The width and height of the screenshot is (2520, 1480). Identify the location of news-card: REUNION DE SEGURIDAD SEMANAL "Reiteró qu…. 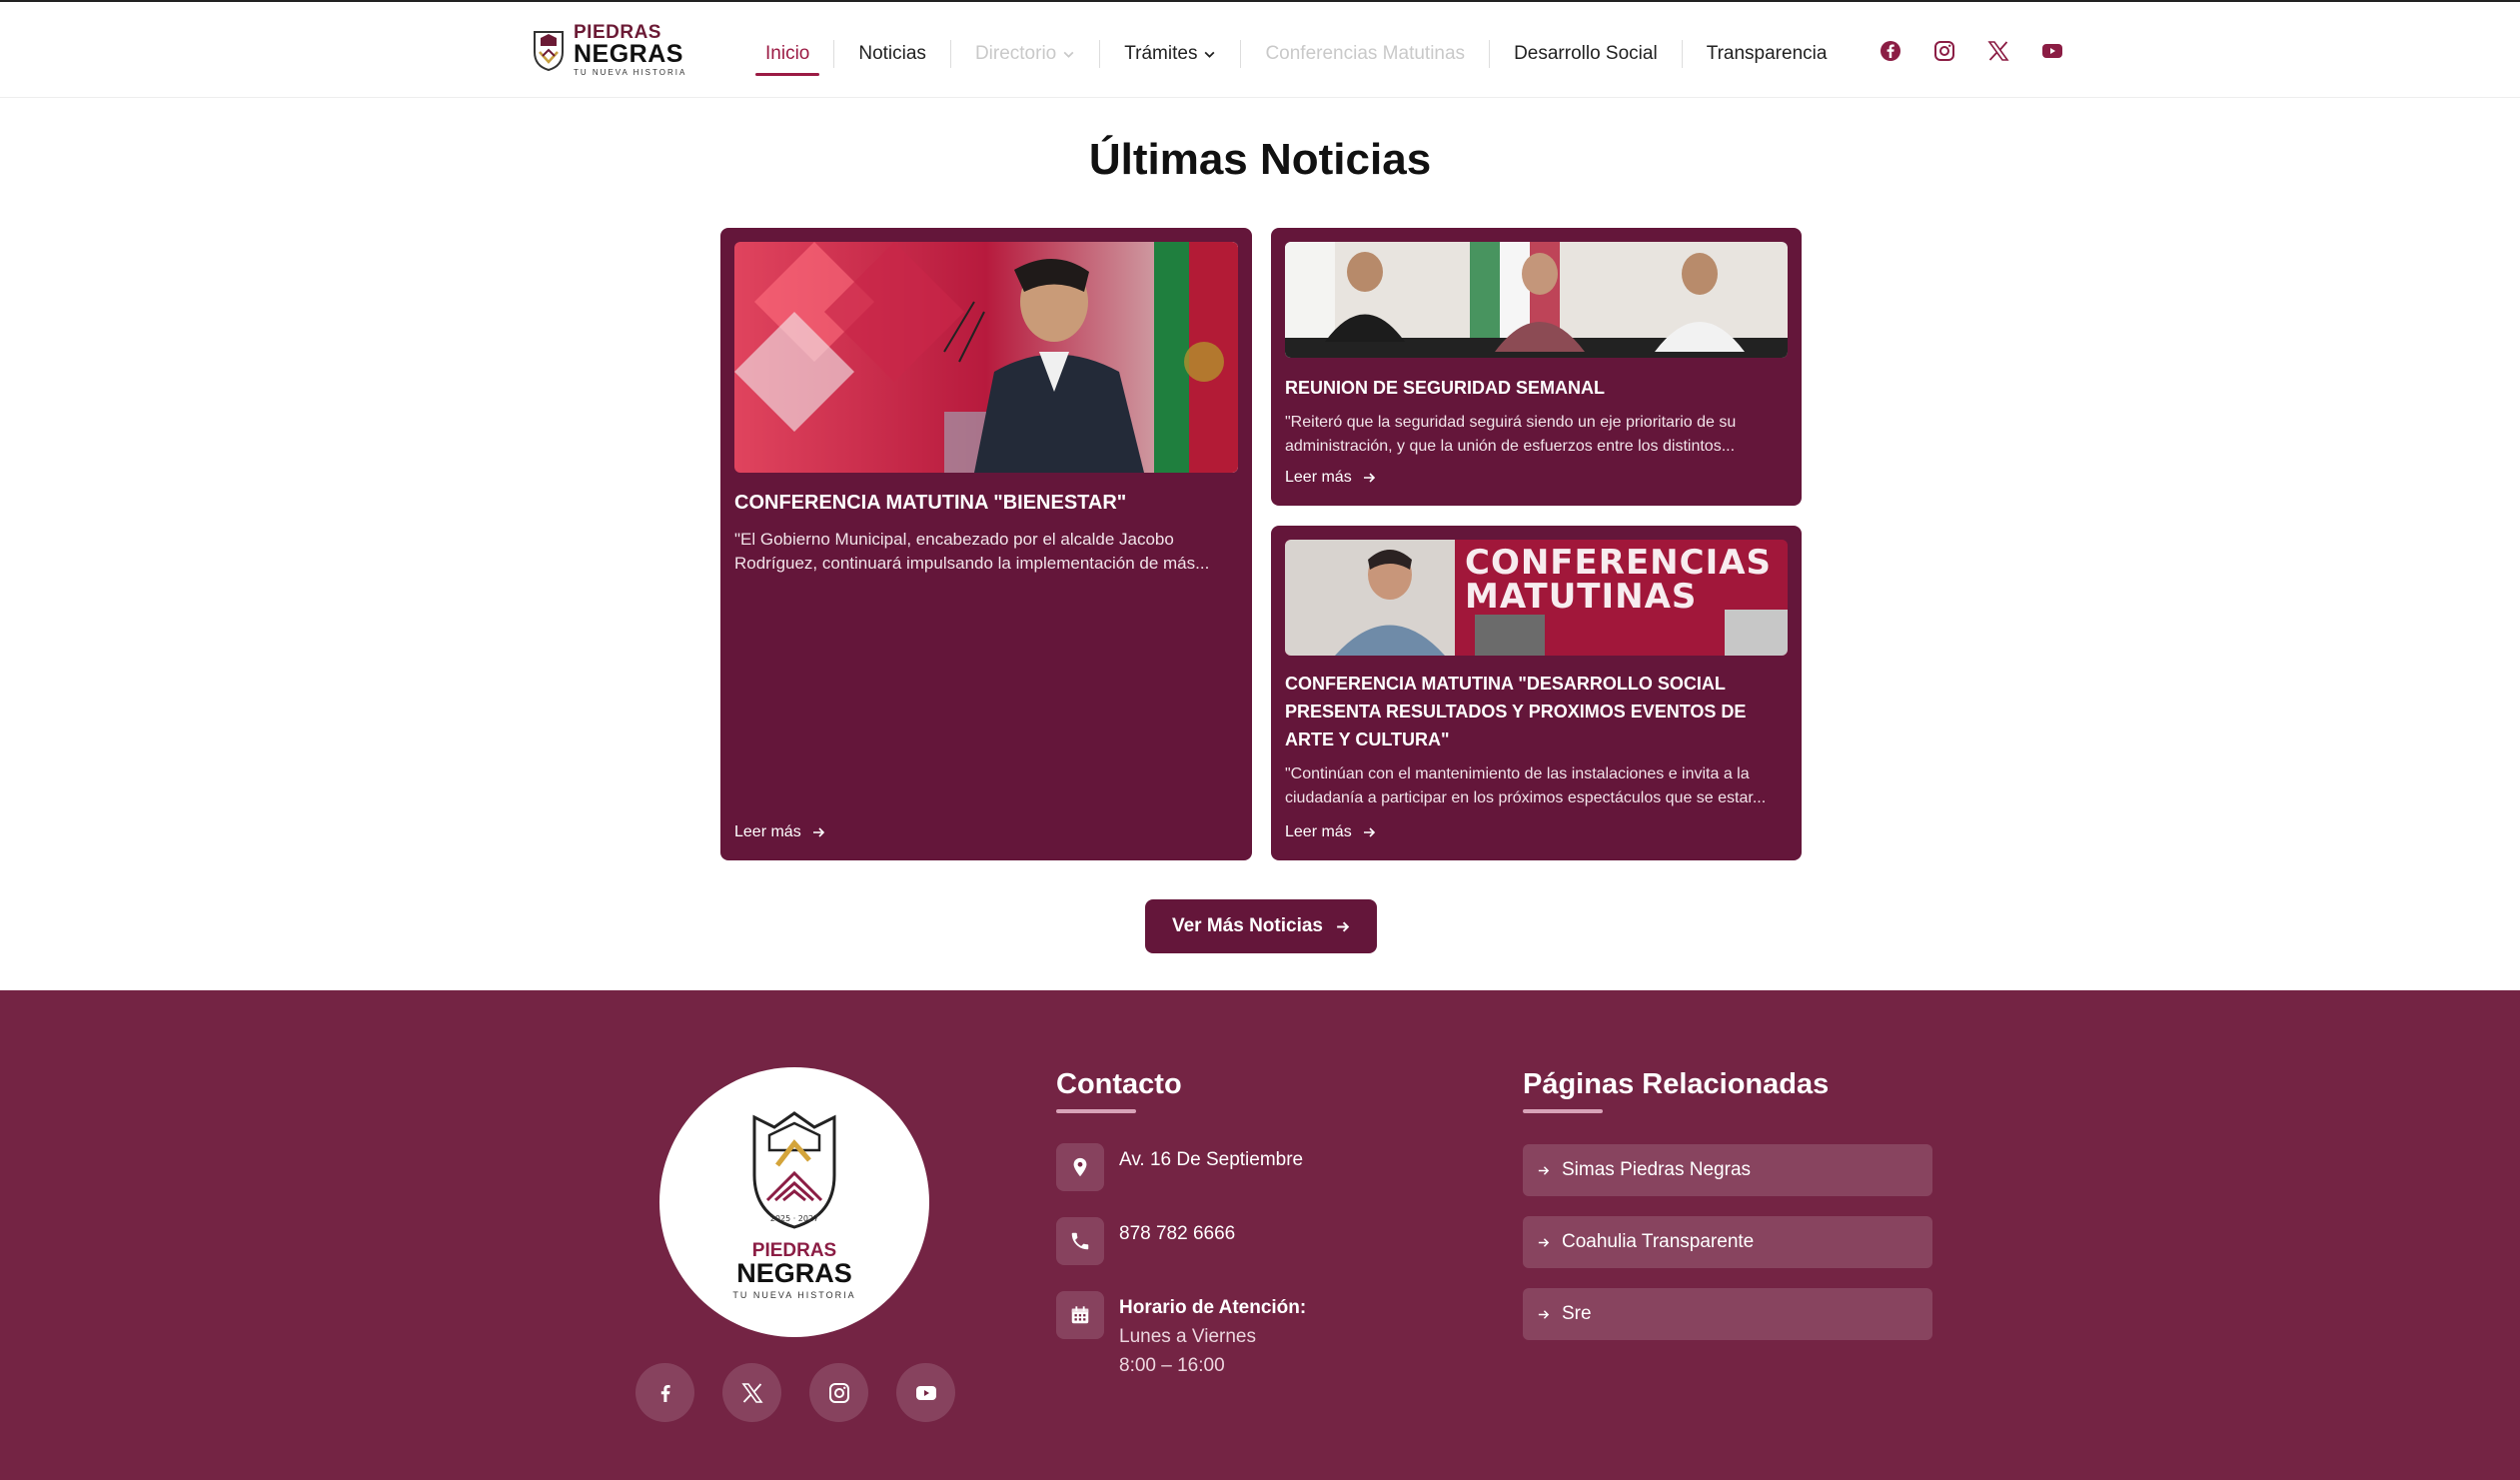
(1536, 367).